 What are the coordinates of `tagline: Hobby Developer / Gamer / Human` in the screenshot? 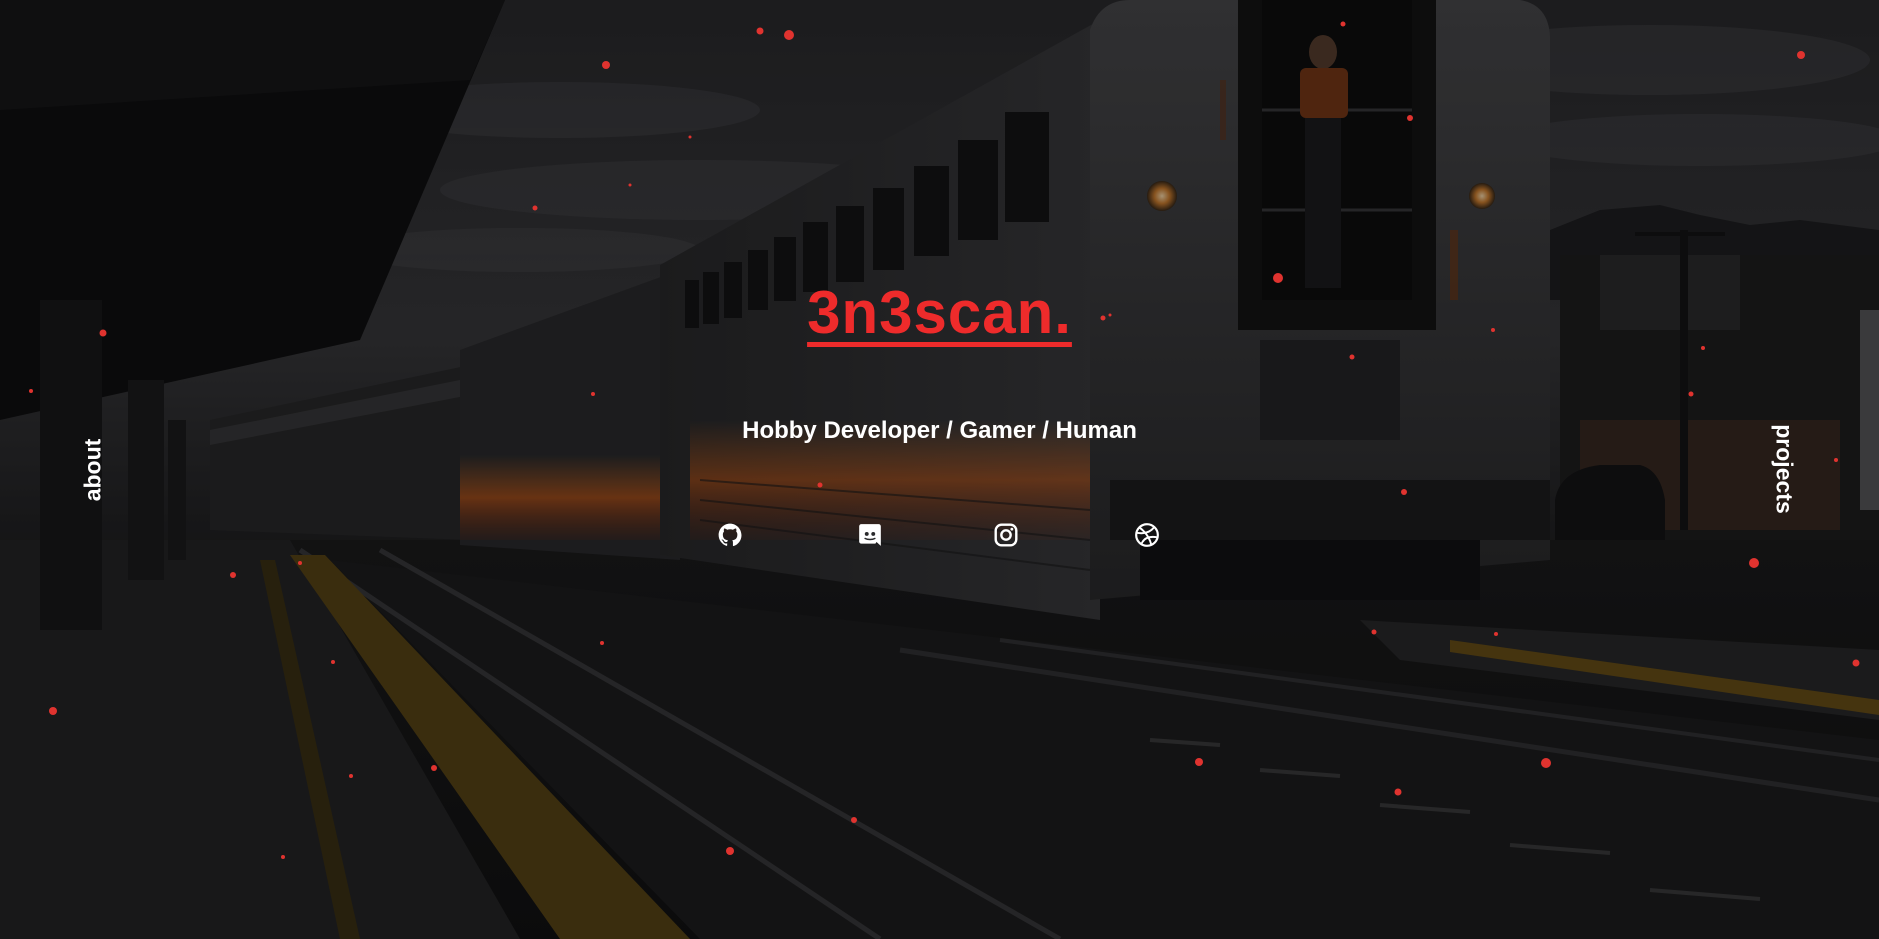 It's located at (939, 430).